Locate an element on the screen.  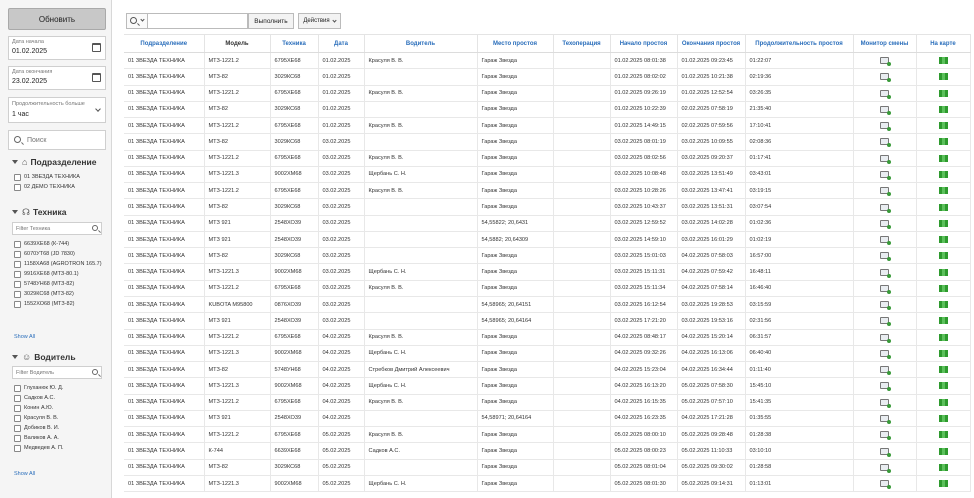
vehicle-filter-input is located at coordinates (52, 229).